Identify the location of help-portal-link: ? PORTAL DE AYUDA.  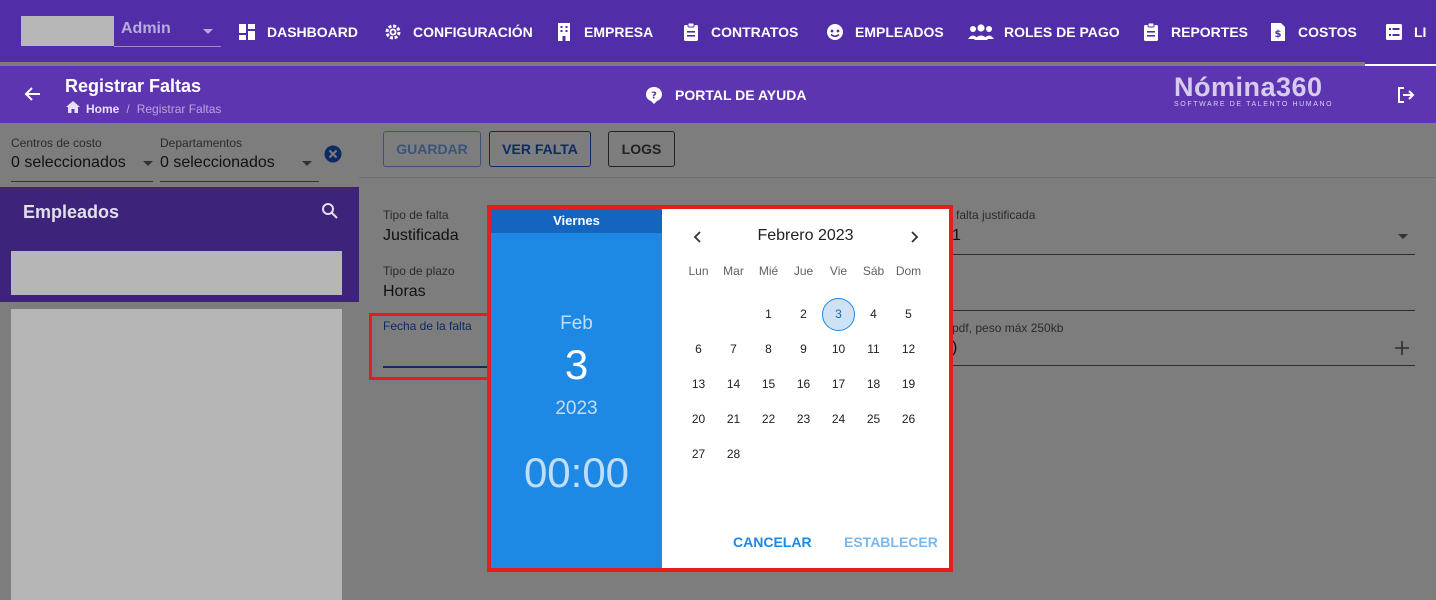
(725, 95).